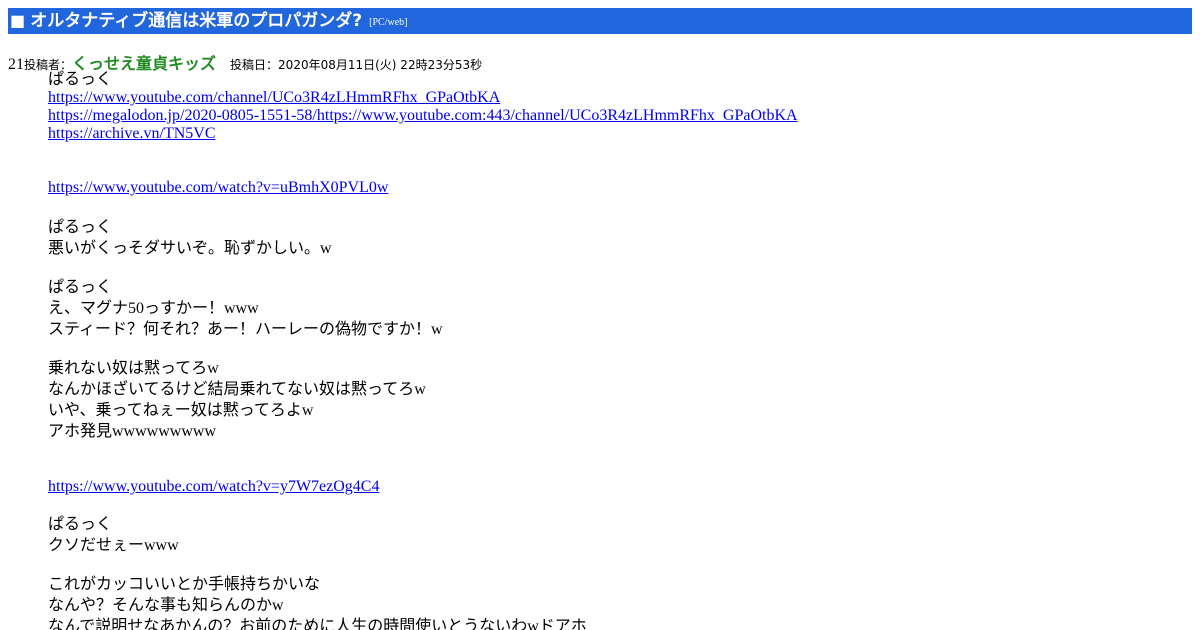 The image size is (1200, 630). Describe the element at coordinates (254, 65) in the screenshot. I see `date-label: 投稿日：` at that location.